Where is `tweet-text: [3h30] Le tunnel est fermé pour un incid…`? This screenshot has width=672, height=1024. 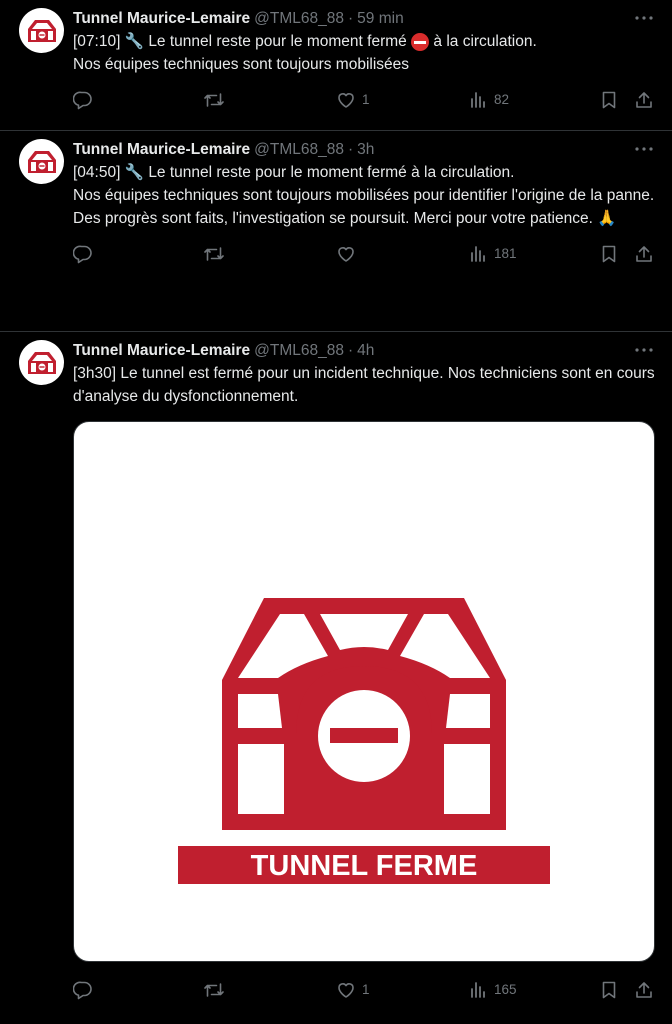
tweet-text: [3h30] Le tunnel est fermé pour un incid… is located at coordinates (366, 385).